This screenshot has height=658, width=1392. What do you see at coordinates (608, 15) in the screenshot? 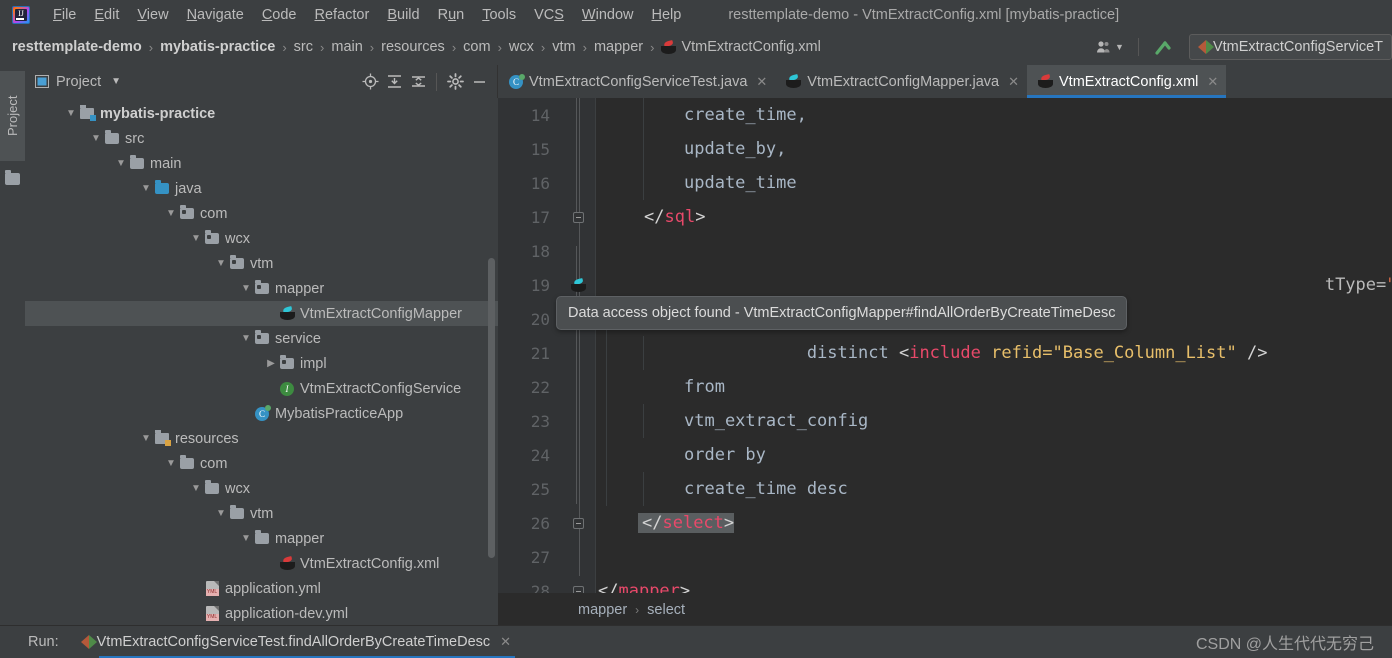
I see `menu-window: Window` at bounding box center [608, 15].